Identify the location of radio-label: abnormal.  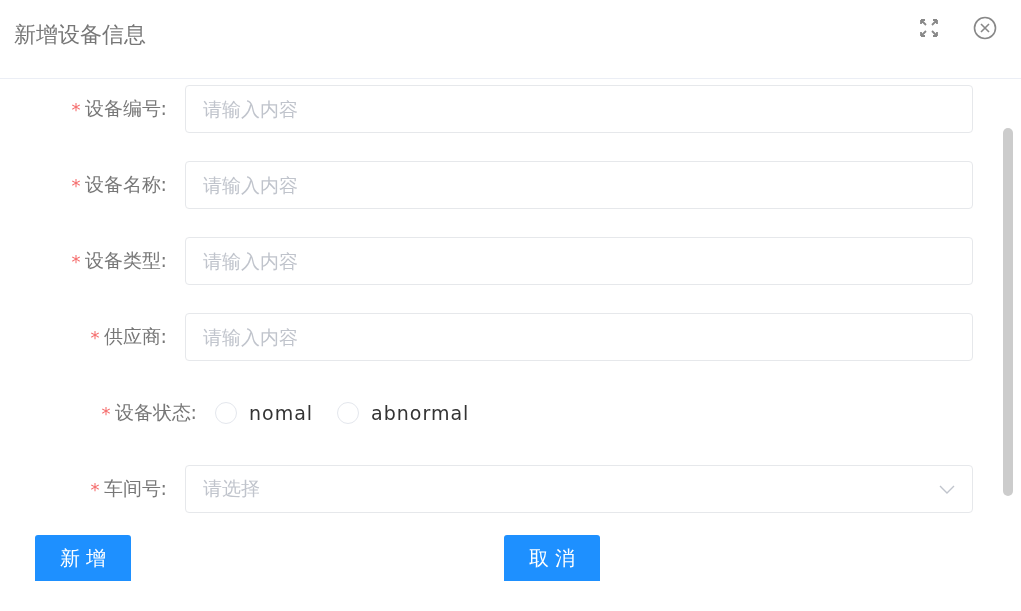
(420, 413).